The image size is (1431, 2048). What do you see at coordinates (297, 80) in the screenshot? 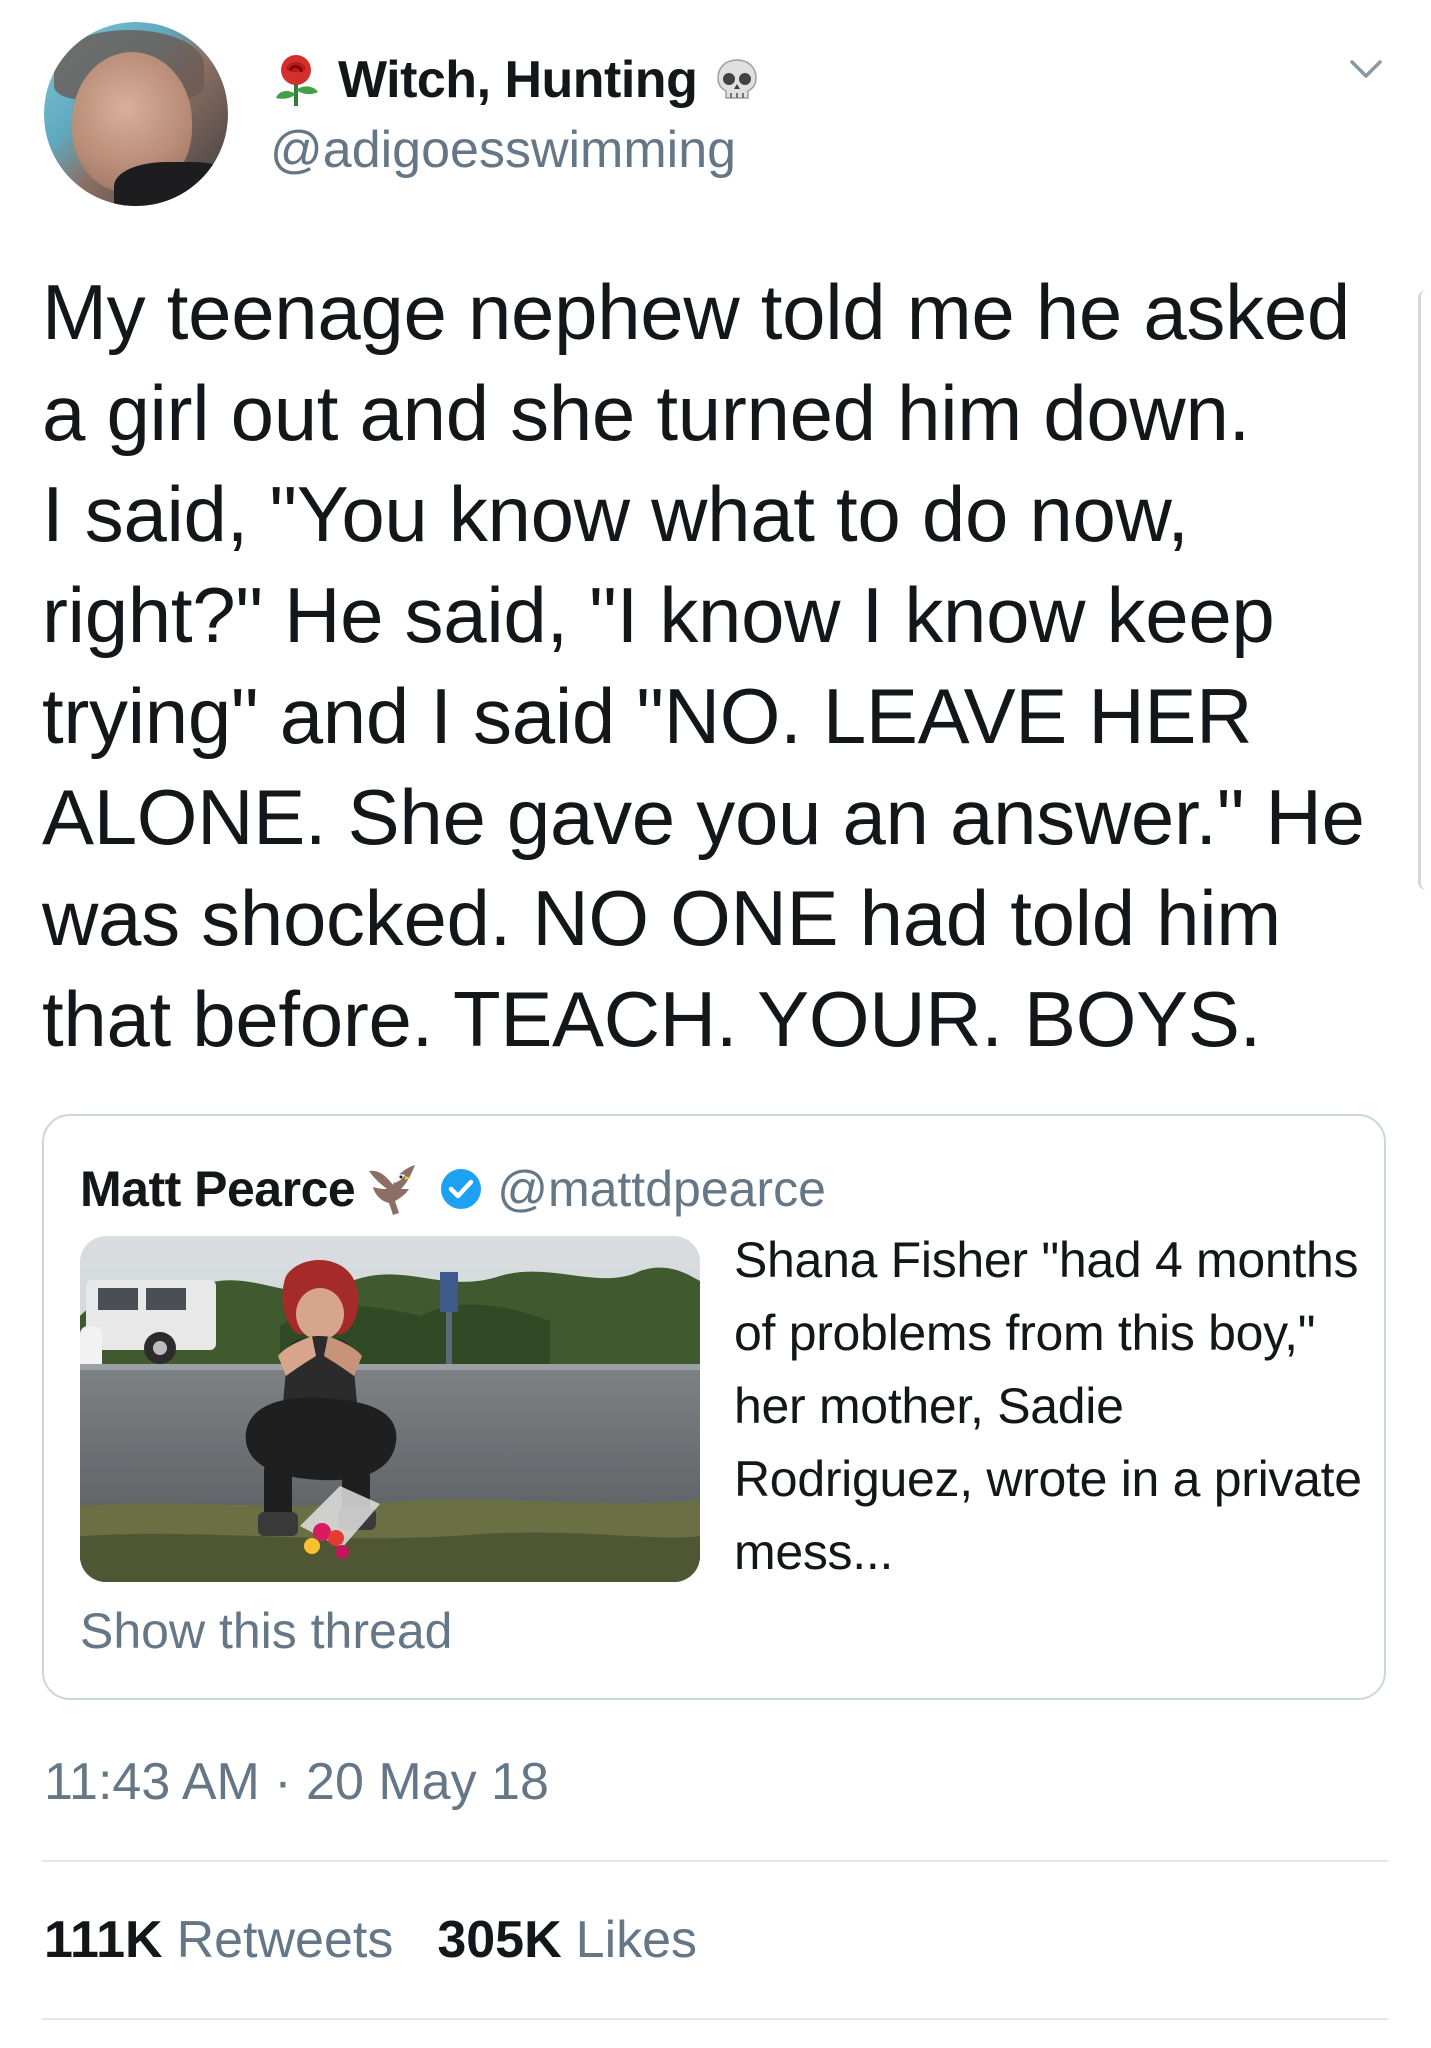
I see `rose-icon` at bounding box center [297, 80].